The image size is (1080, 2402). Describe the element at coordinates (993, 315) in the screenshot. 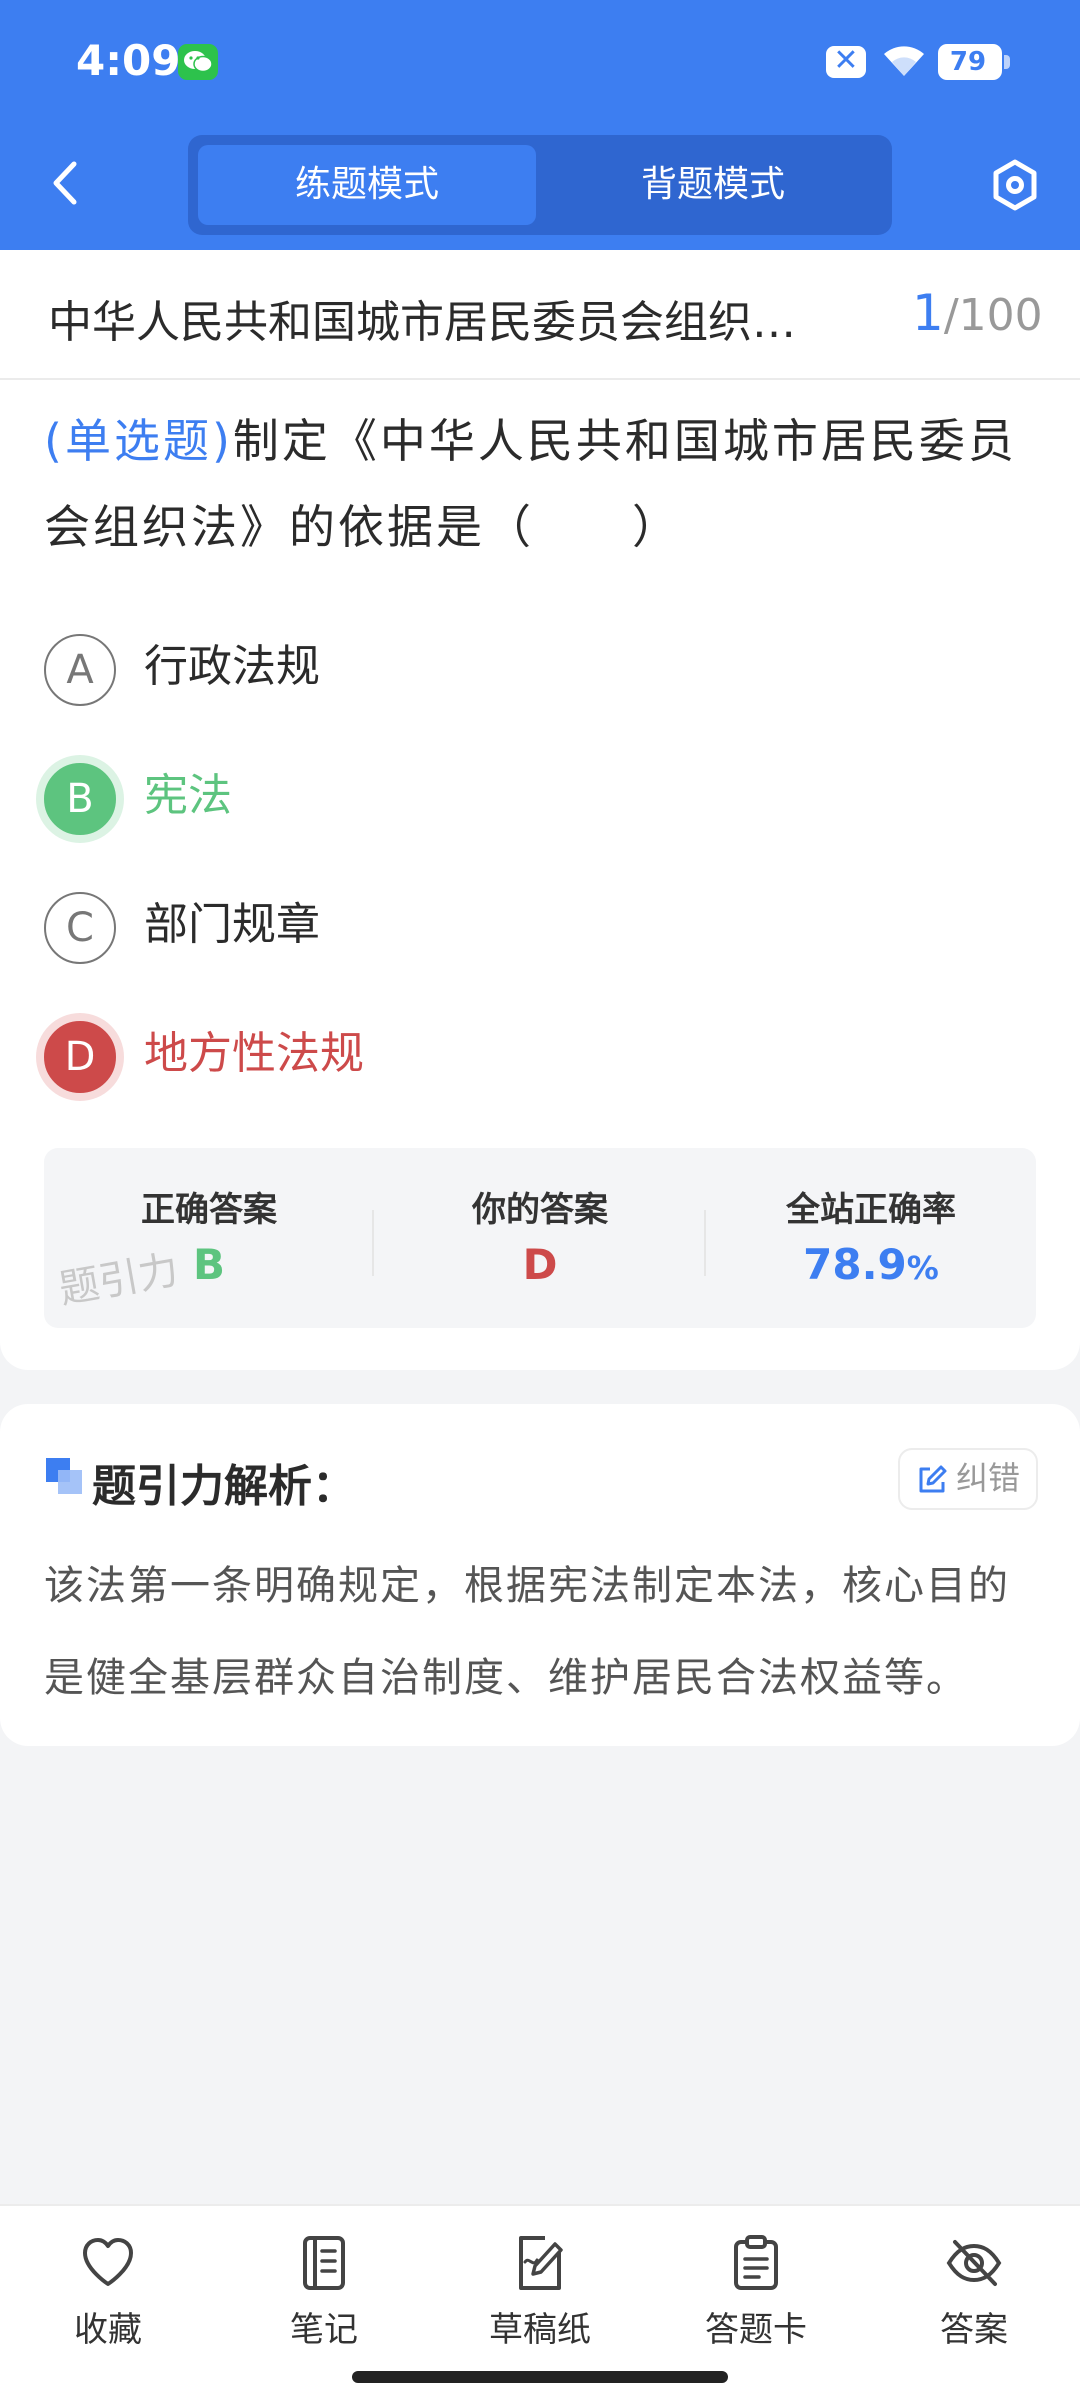

I see `question-total: /100` at that location.